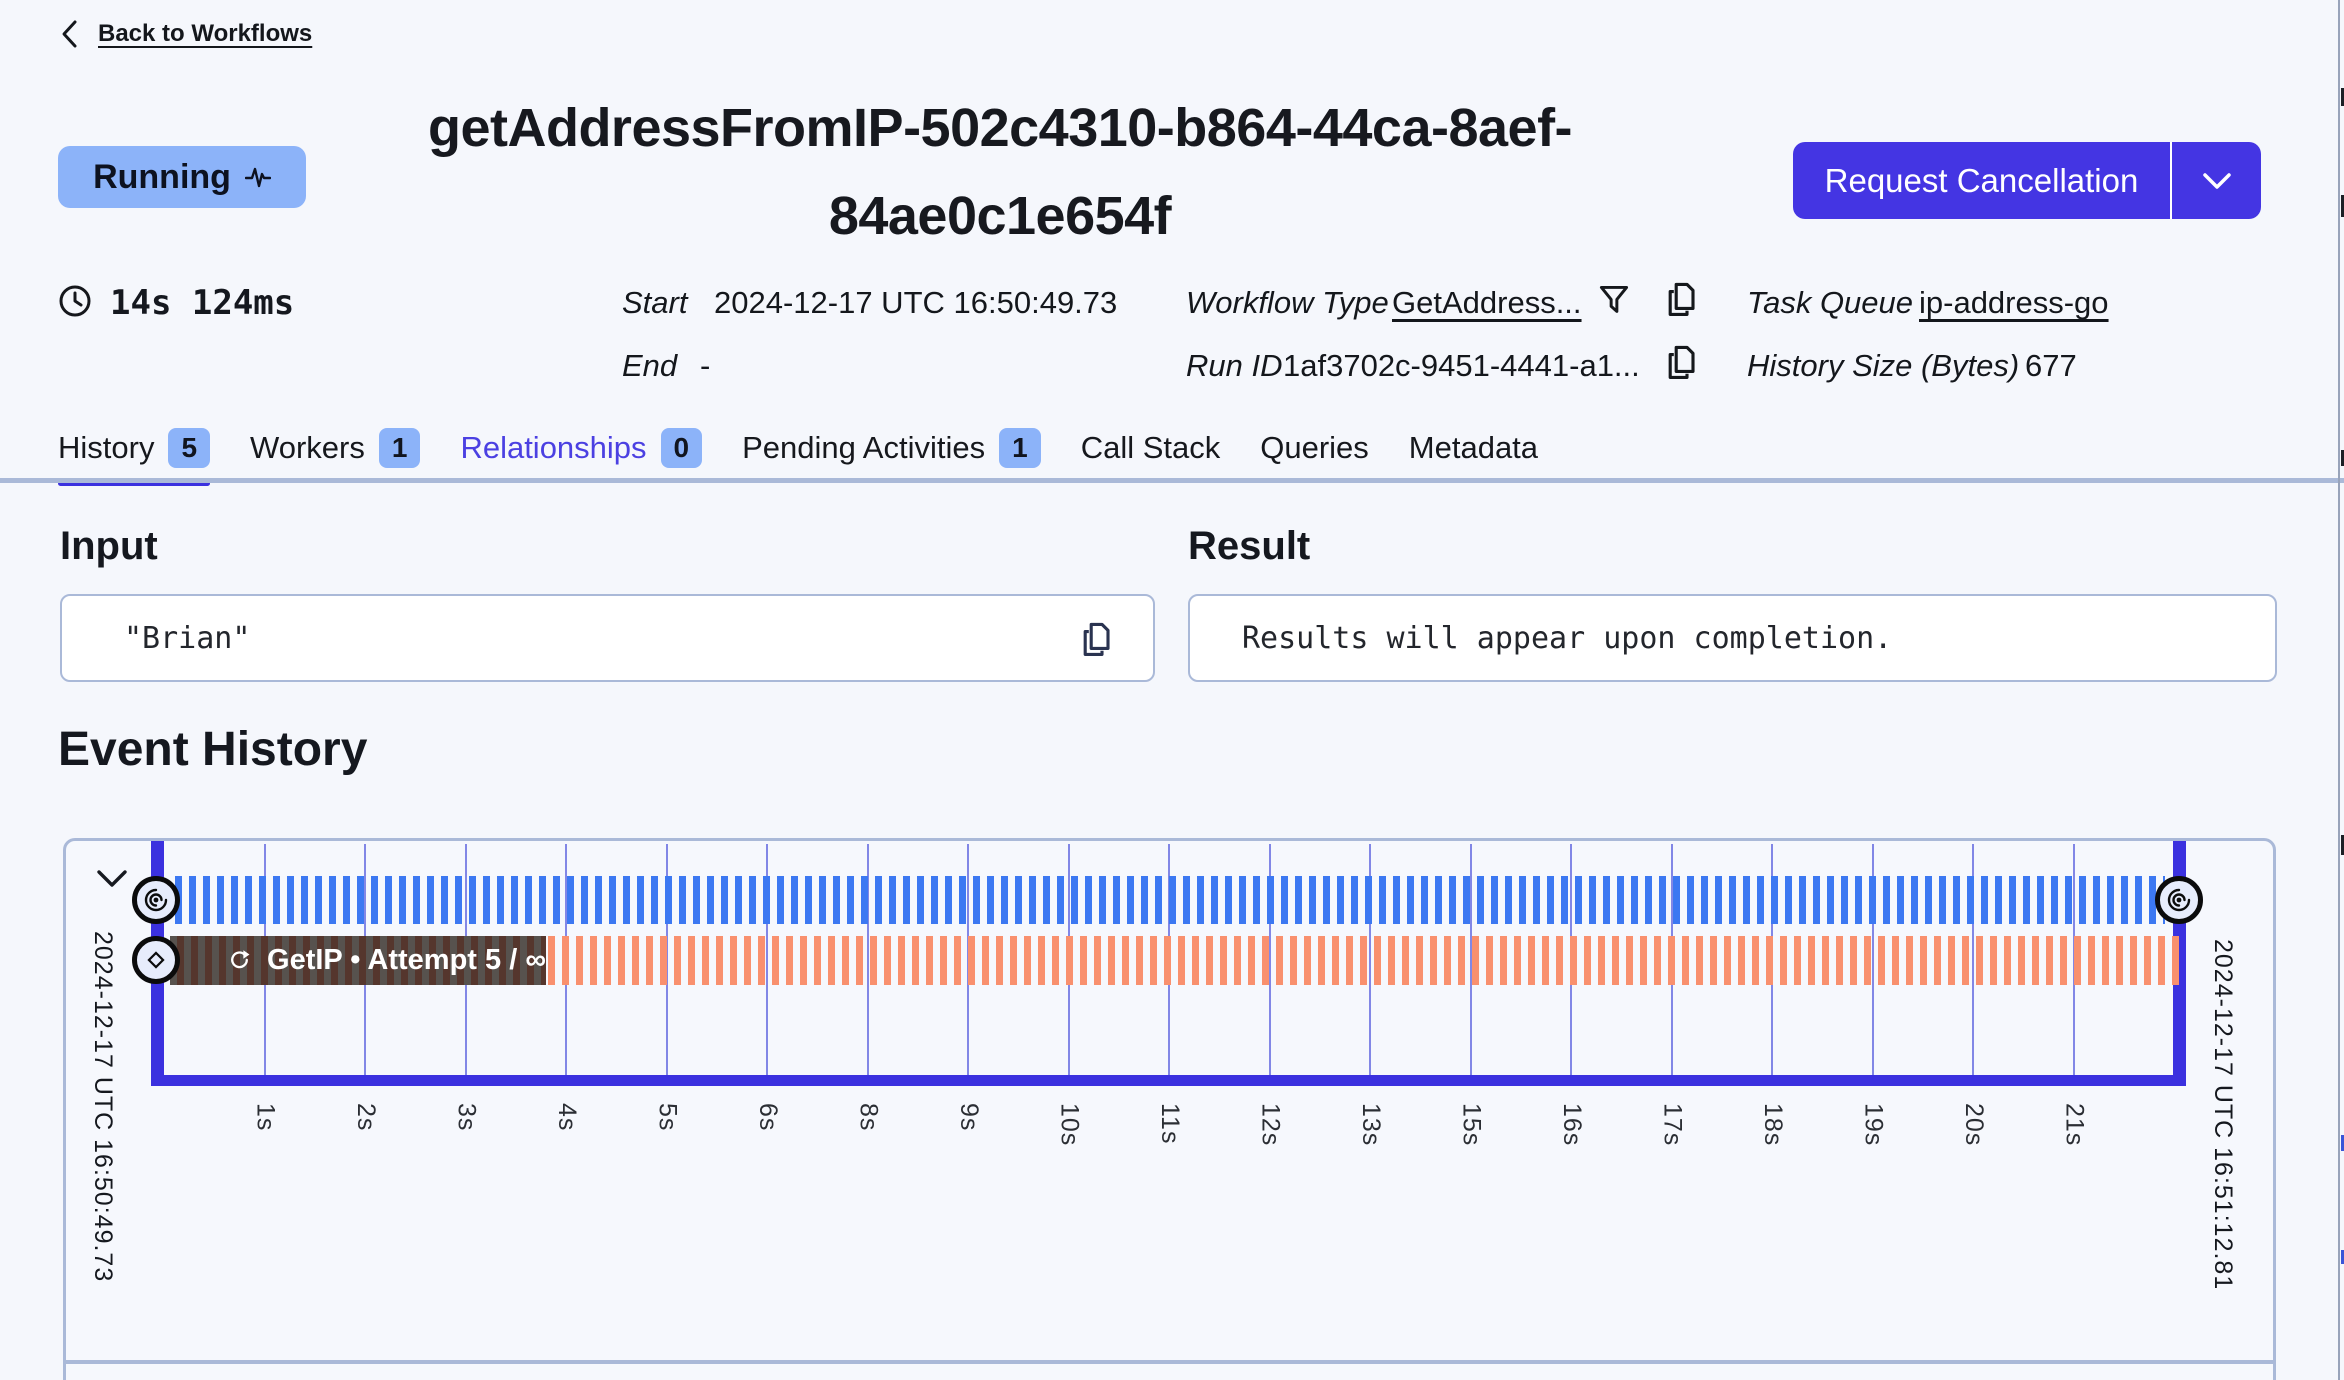 This screenshot has height=1380, width=2344. Describe the element at coordinates (1974, 1125) in the screenshot. I see `tick-label: 20s` at that location.